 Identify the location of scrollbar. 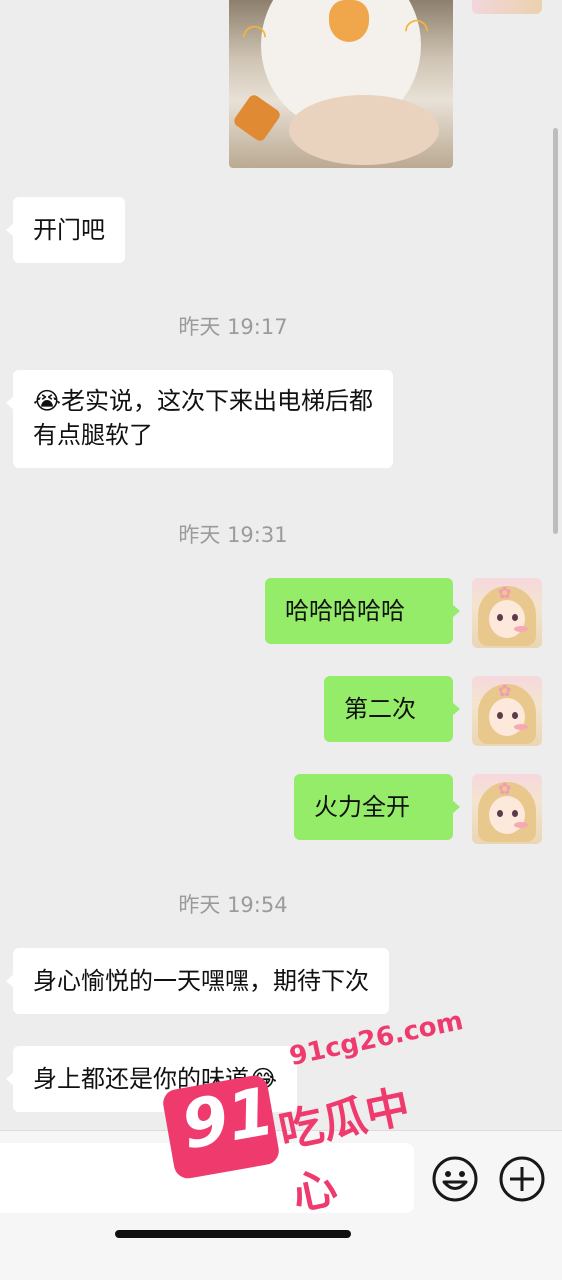
(555, 331).